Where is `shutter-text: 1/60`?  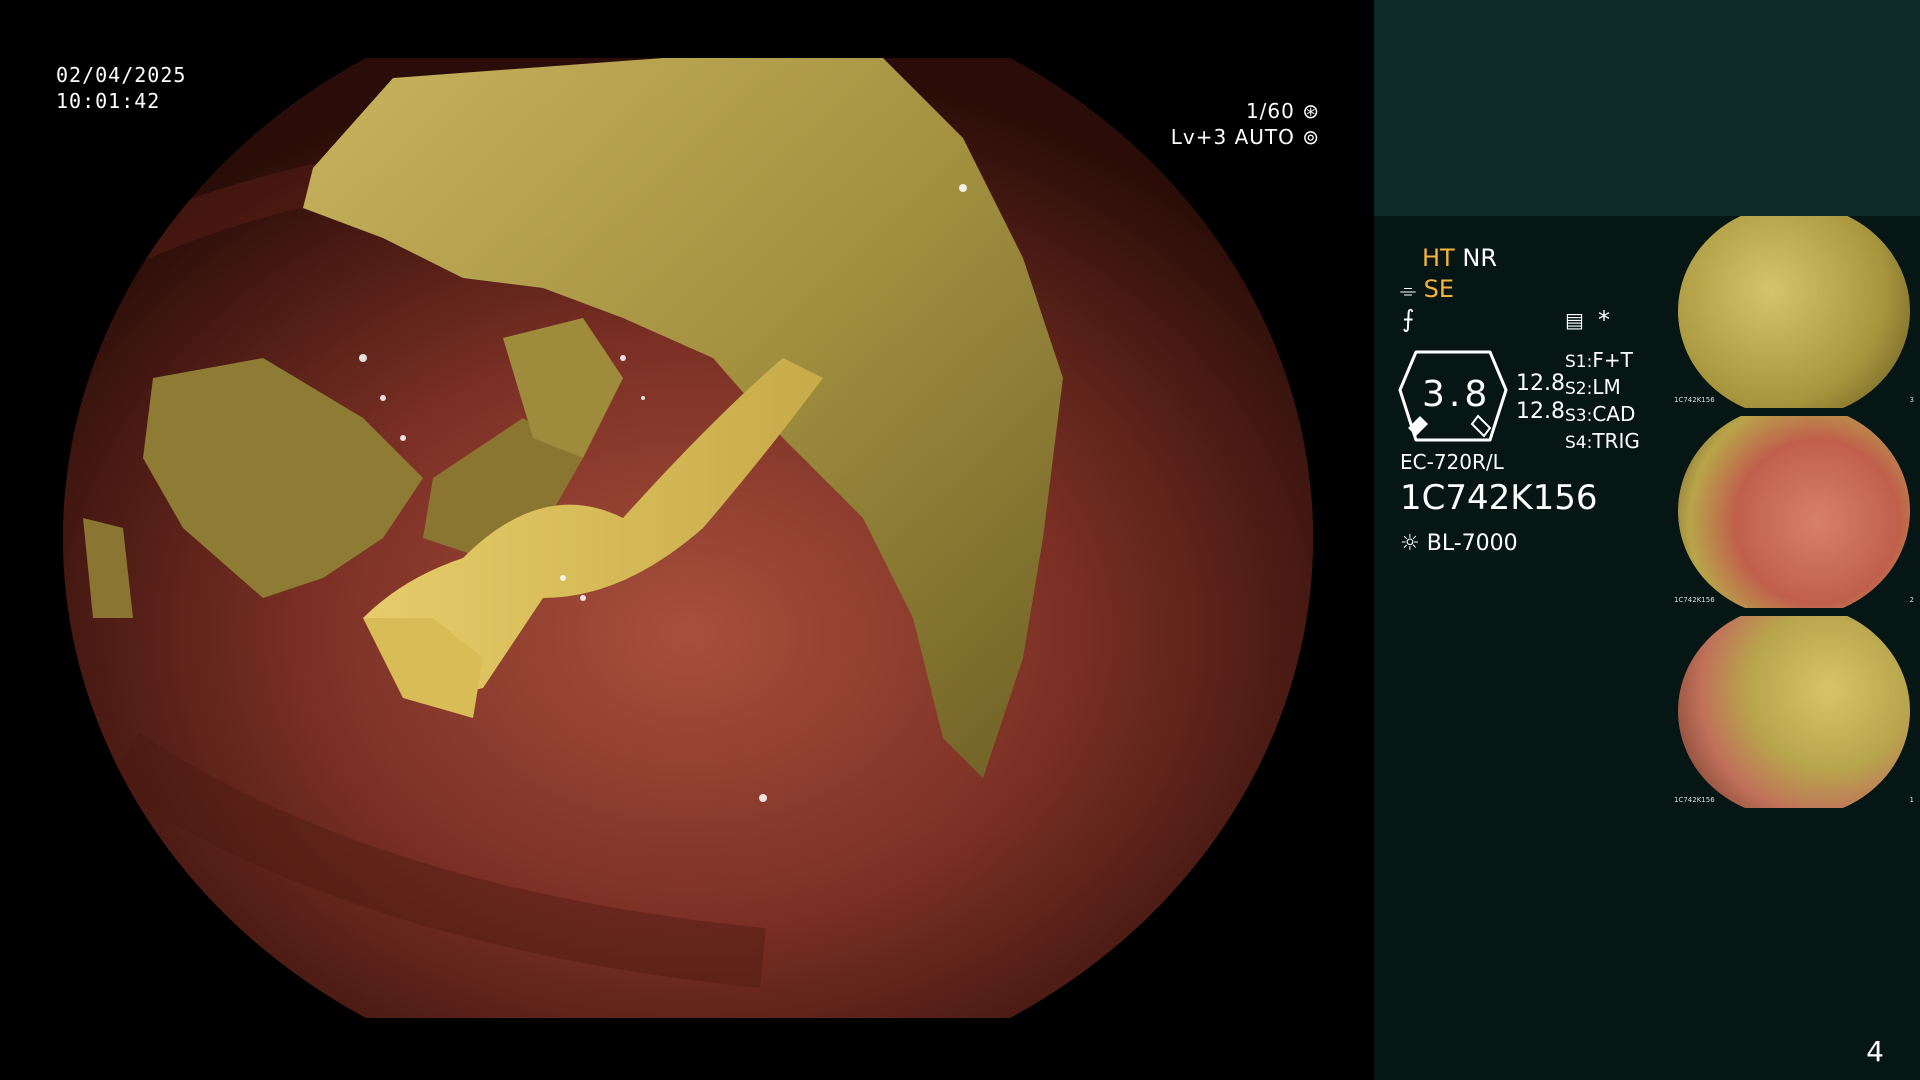 shutter-text: 1/60 is located at coordinates (1270, 111).